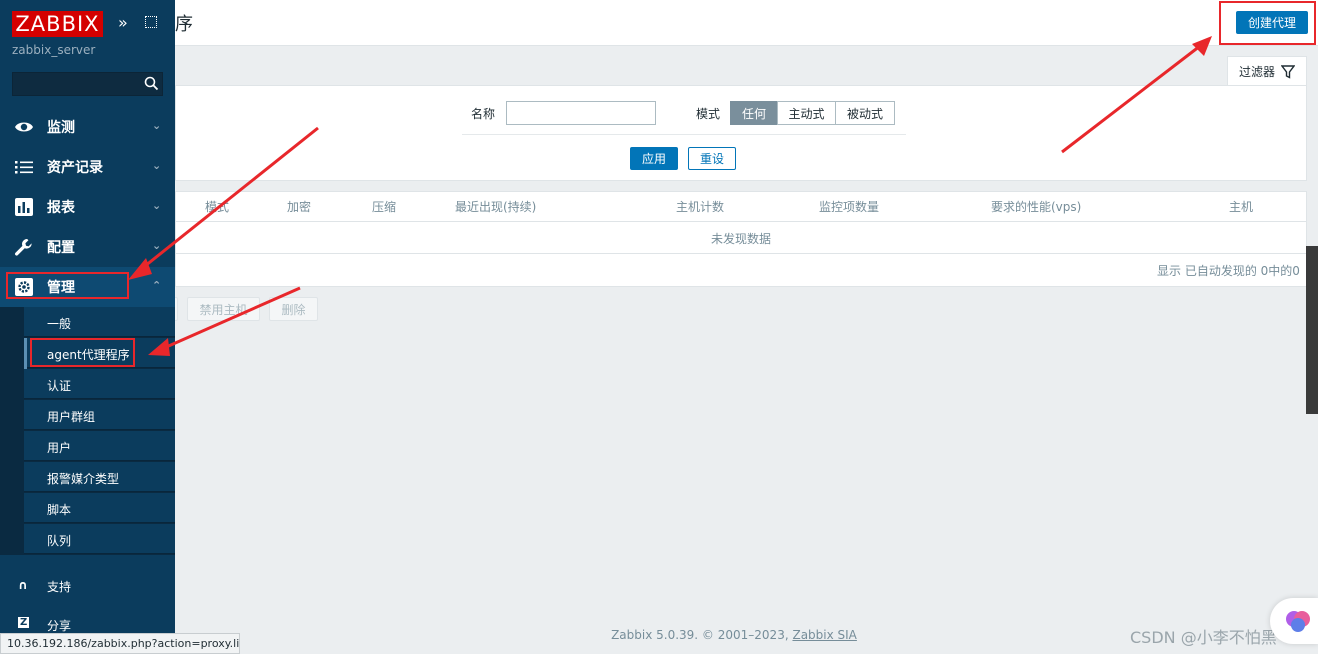 This screenshot has height=654, width=1318. I want to click on row-divider, so click(741, 253).